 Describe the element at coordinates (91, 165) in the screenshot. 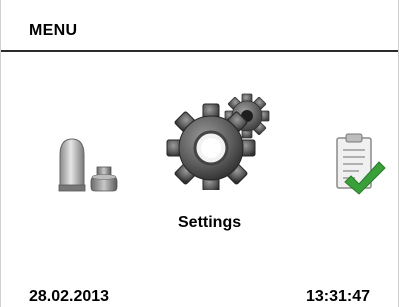

I see `filter-cartridge-icon` at that location.